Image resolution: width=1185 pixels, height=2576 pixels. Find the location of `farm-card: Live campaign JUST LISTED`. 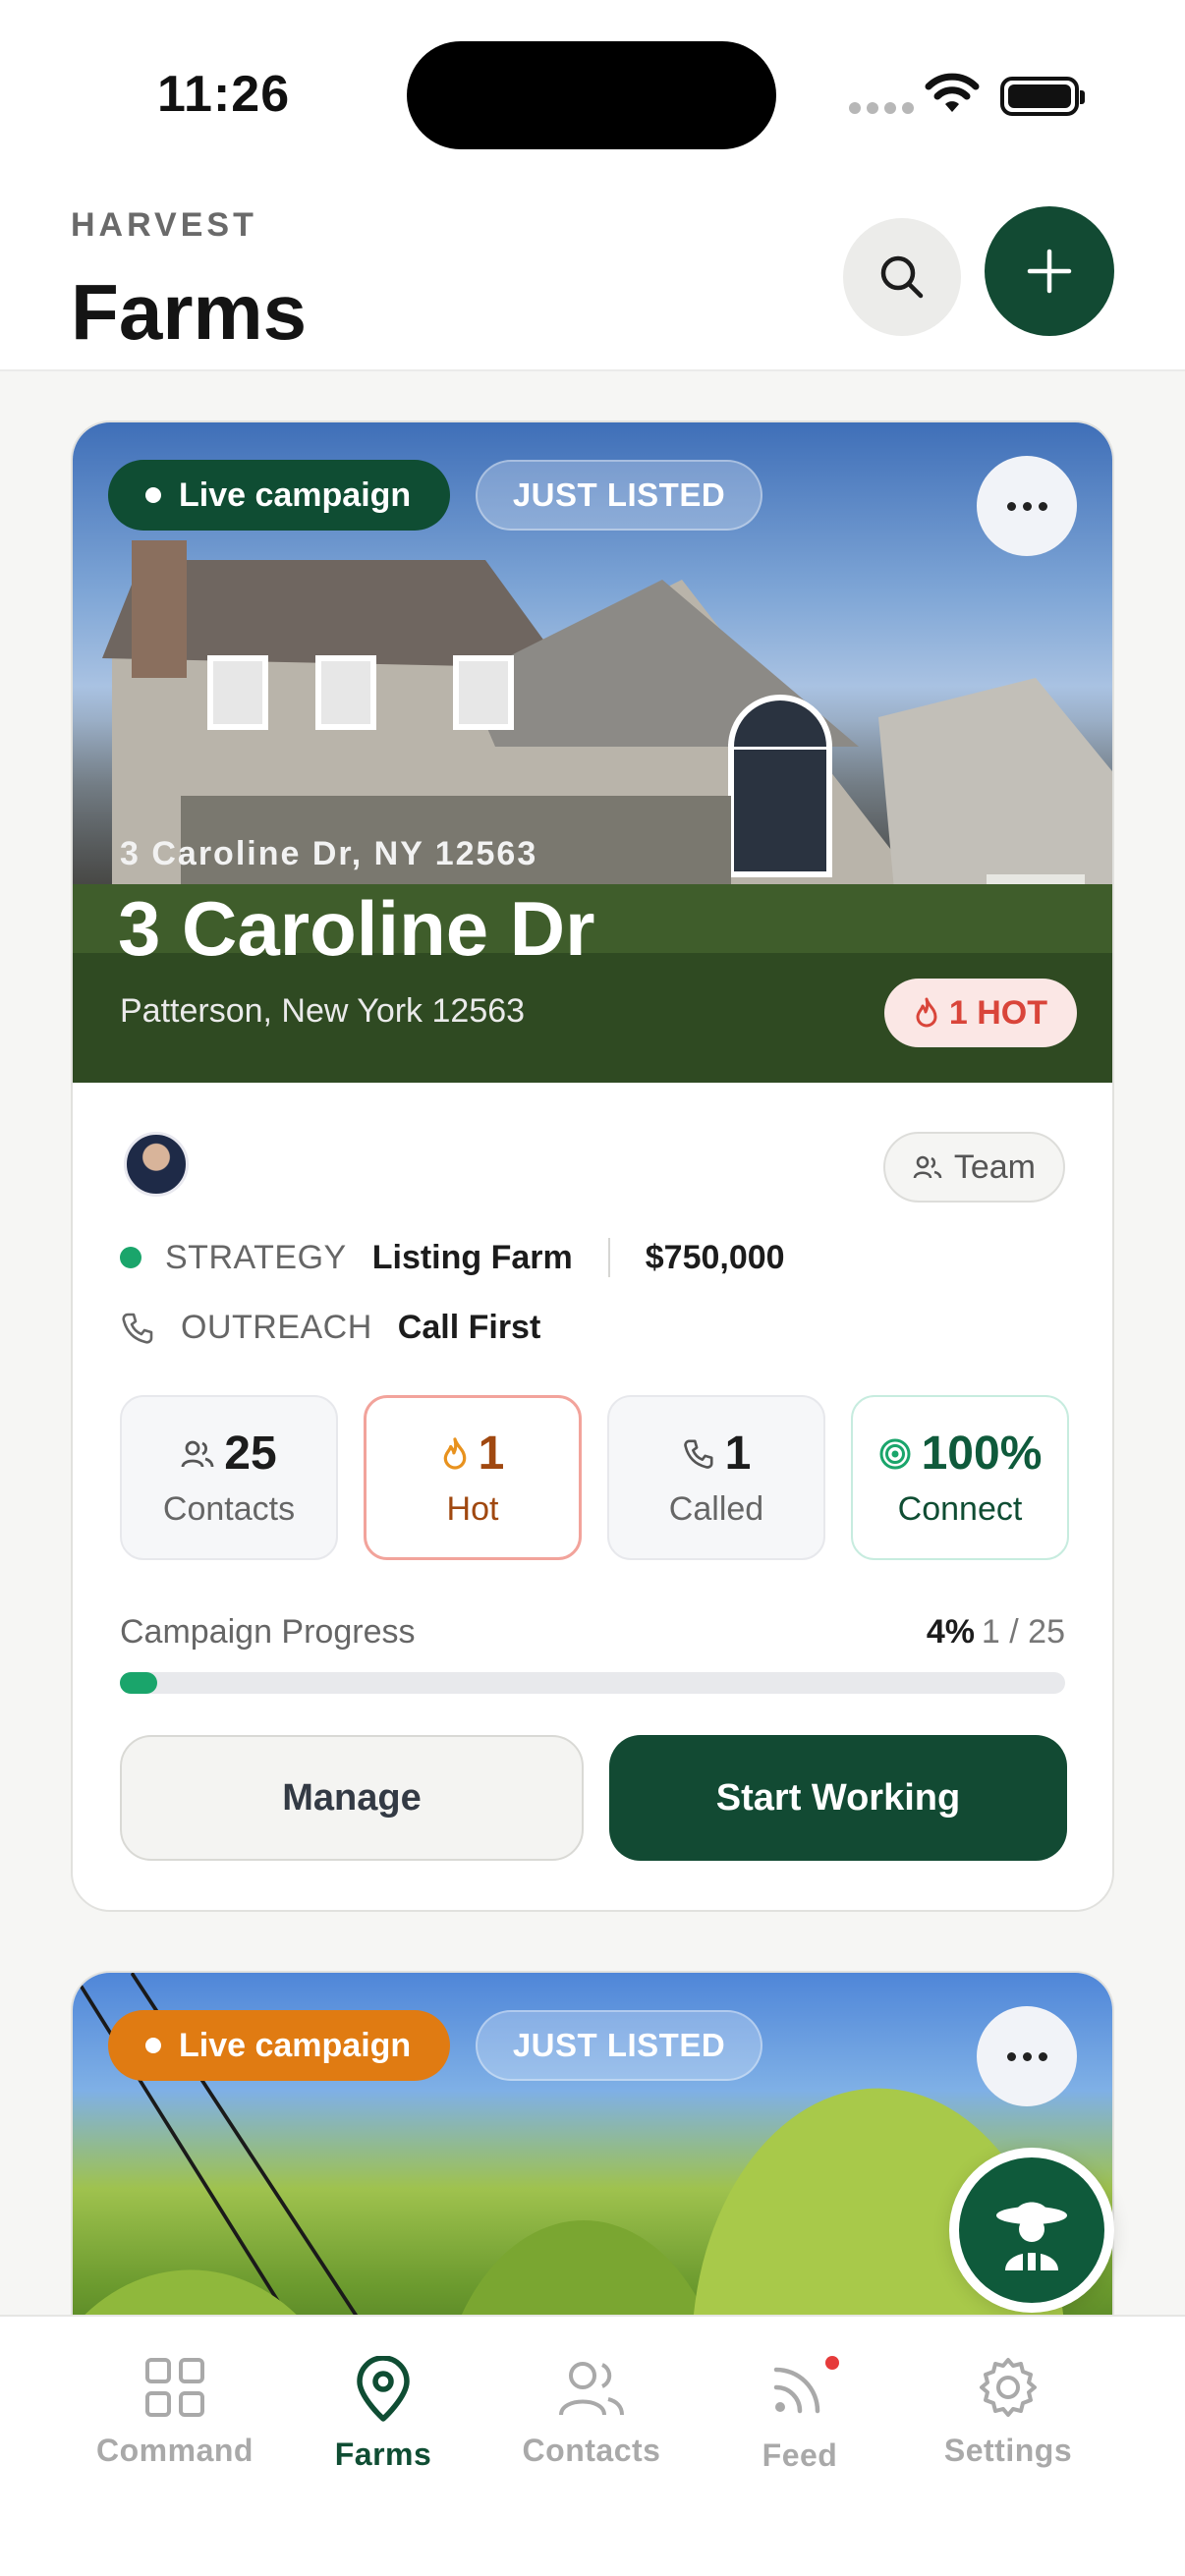

farm-card: Live campaign JUST LISTED is located at coordinates (592, 2167).